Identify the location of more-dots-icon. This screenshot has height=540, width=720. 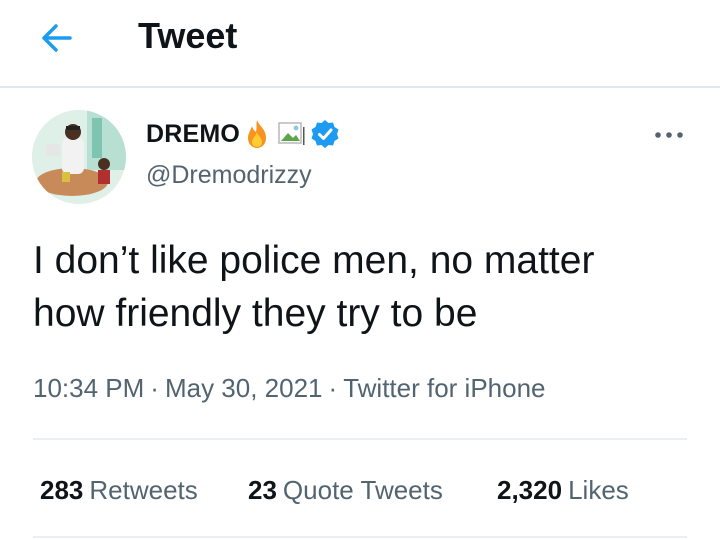
(669, 135).